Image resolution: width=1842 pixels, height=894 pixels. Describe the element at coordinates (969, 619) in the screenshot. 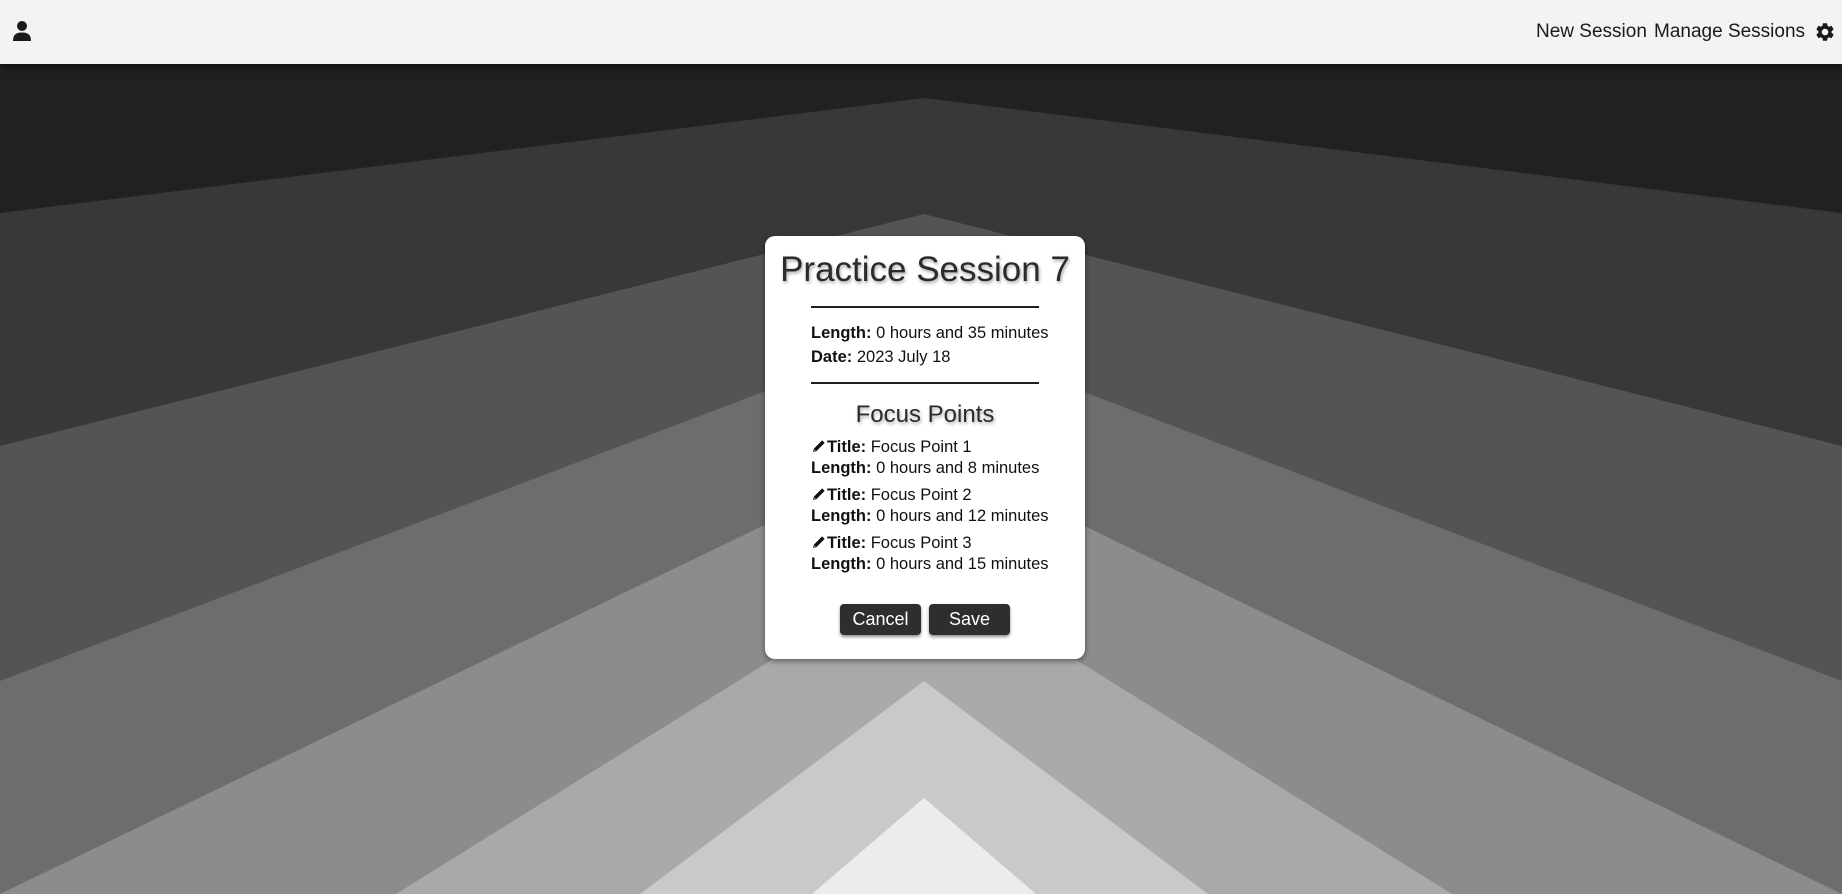

I see `save-button: Save` at that location.